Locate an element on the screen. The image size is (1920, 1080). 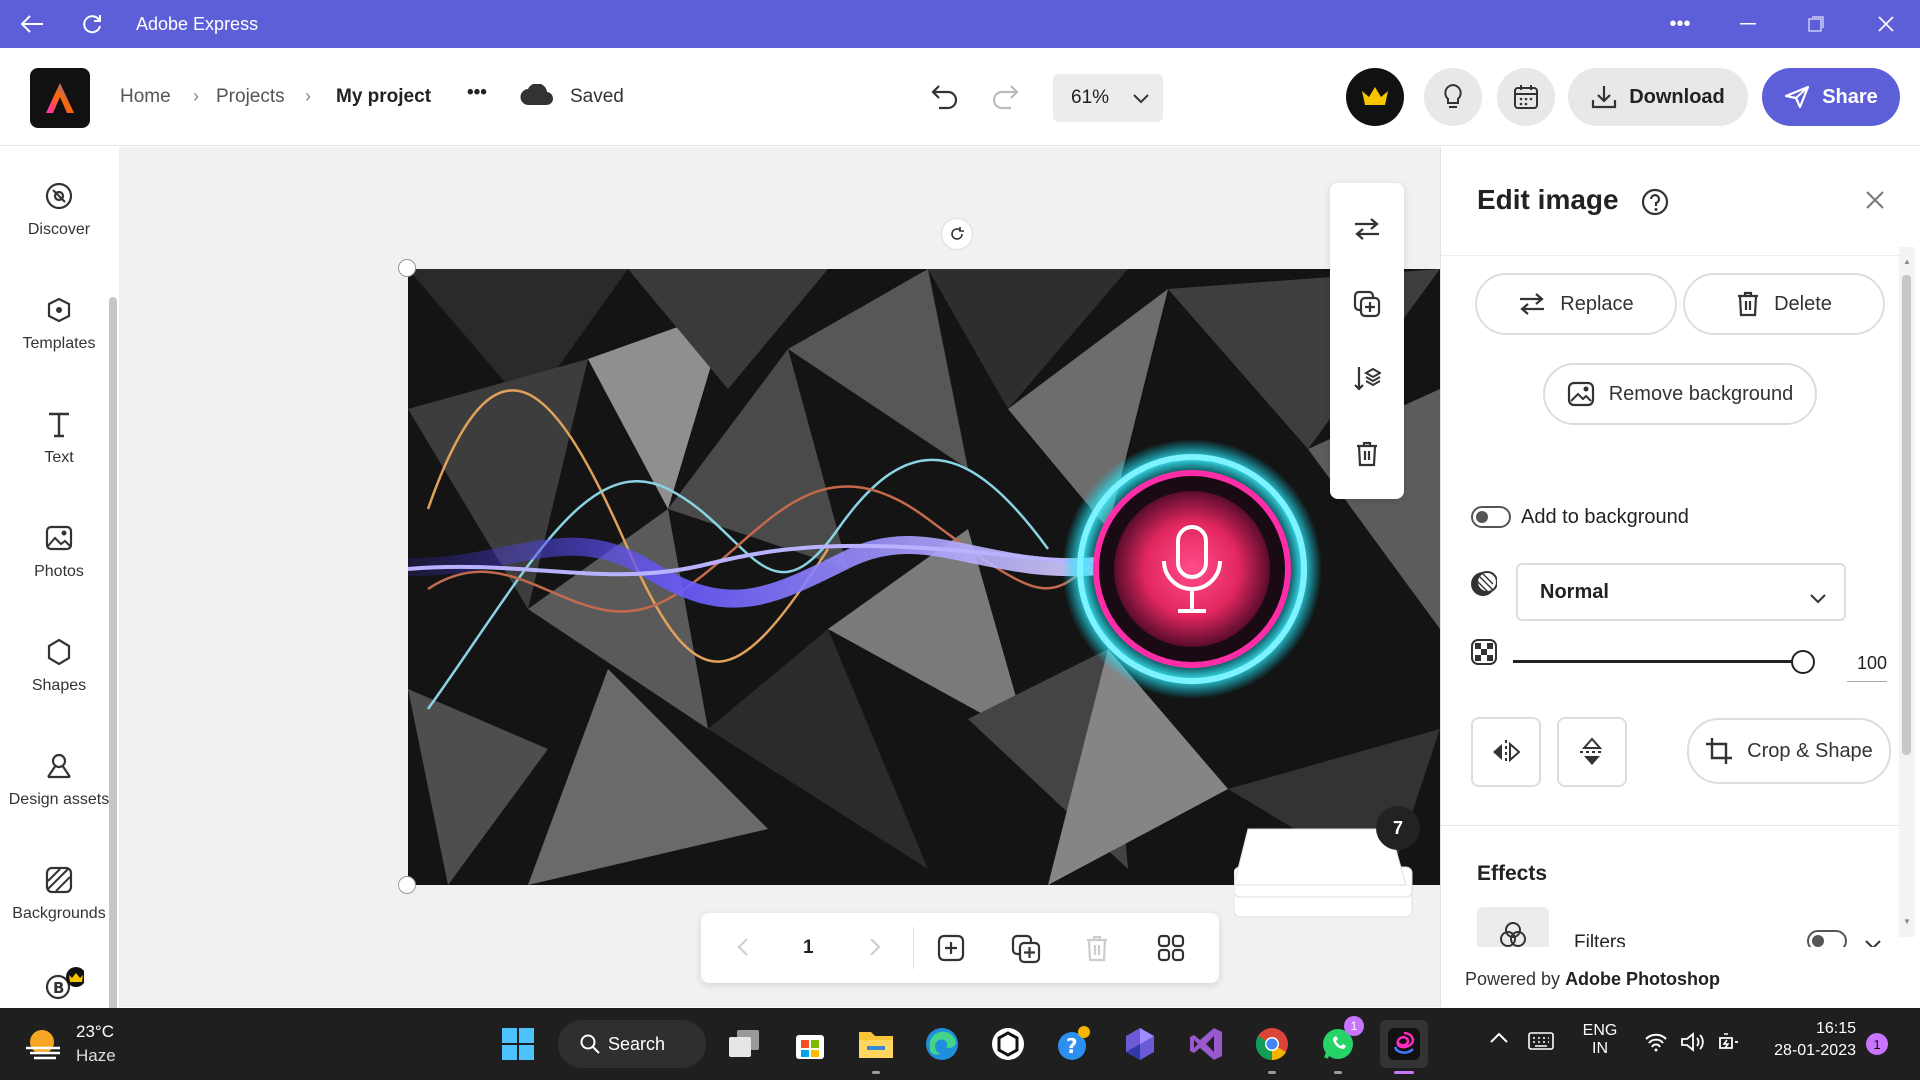
project-more-button: ••• is located at coordinates (477, 93).